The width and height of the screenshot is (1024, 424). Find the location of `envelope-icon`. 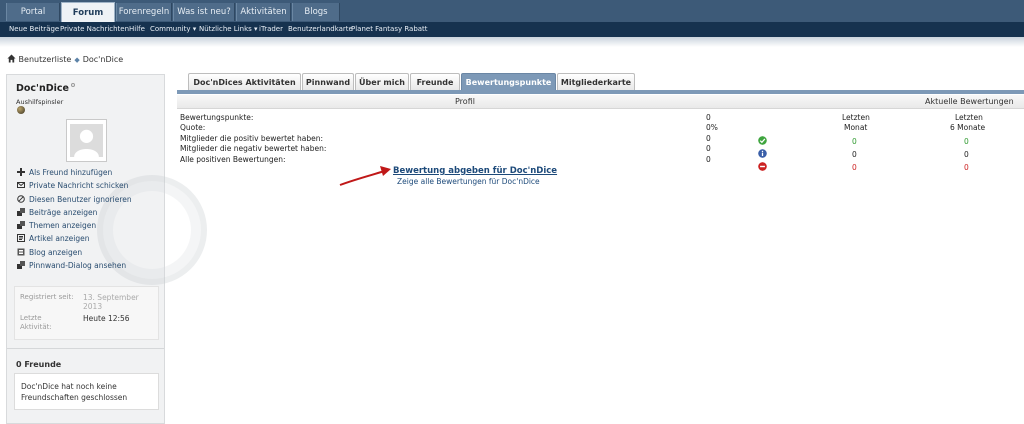

envelope-icon is located at coordinates (21, 185).